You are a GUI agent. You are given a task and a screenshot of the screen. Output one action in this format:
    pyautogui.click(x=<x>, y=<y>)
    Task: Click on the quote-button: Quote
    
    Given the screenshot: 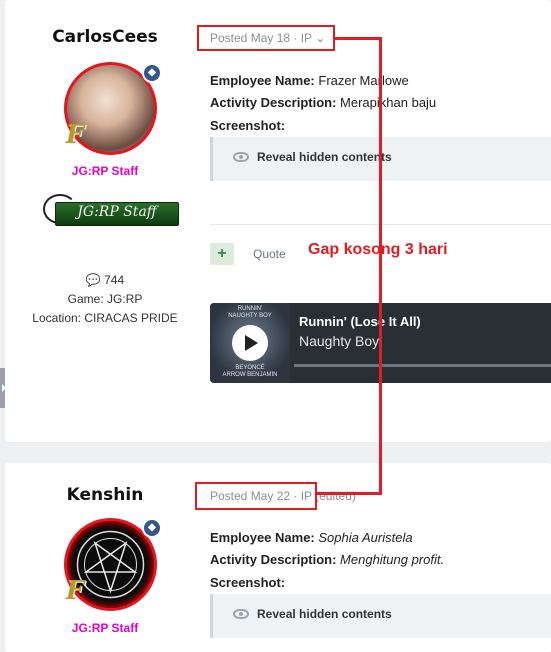 What is the action you would take?
    pyautogui.click(x=269, y=254)
    